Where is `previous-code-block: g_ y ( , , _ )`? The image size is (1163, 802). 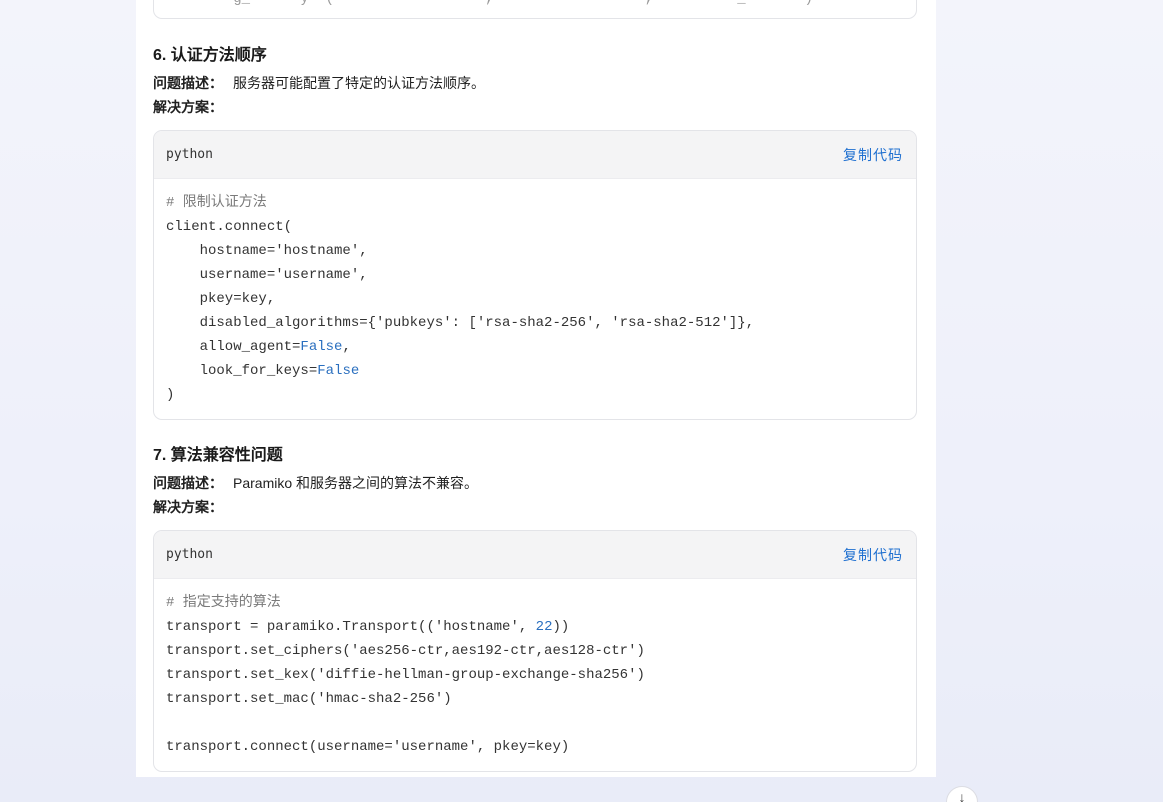 previous-code-block: g_ y ( , , _ ) is located at coordinates (535, 9).